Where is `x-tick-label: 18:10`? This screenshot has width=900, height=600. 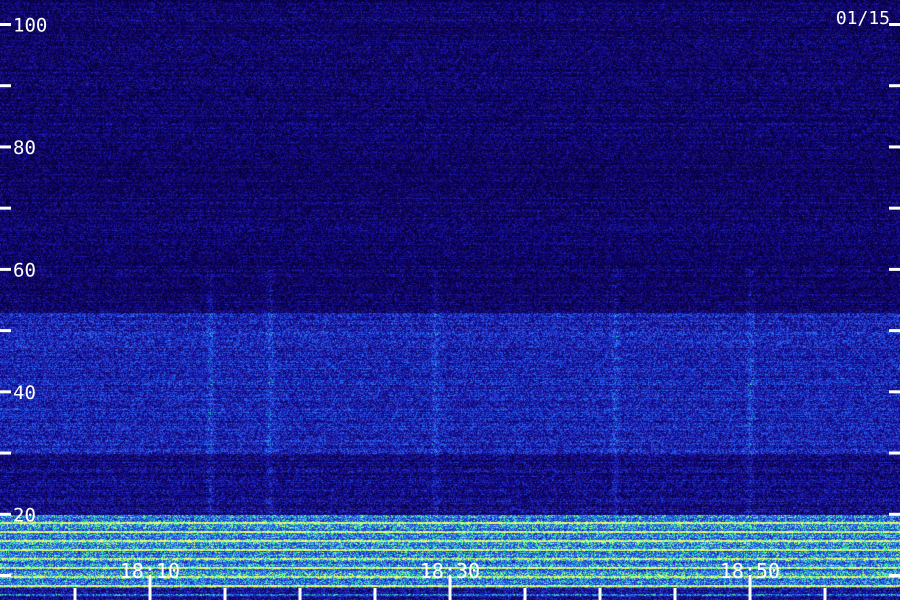 x-tick-label: 18:10 is located at coordinates (150, 571).